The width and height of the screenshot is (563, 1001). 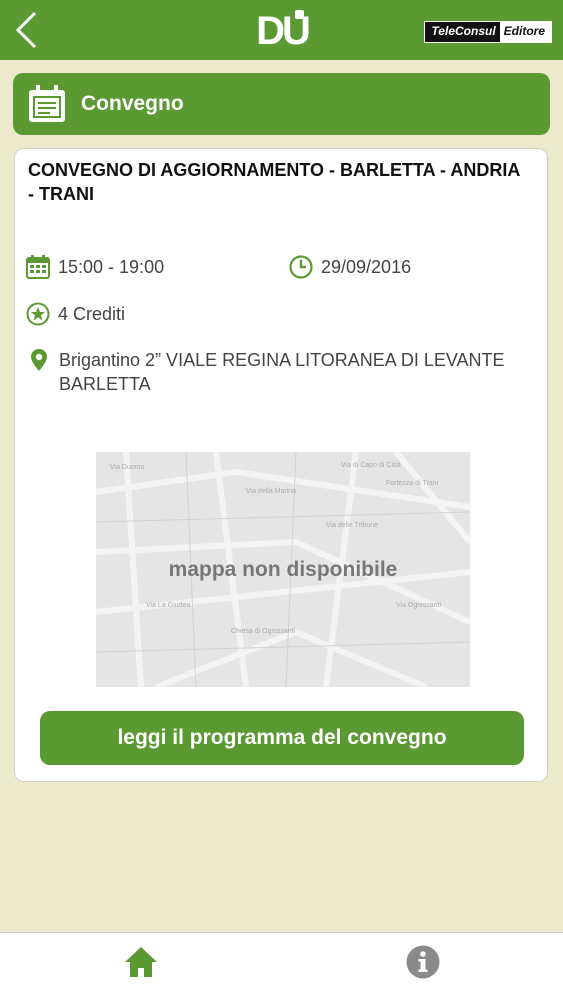 What do you see at coordinates (281, 104) in the screenshot?
I see `section-header: Convegno` at bounding box center [281, 104].